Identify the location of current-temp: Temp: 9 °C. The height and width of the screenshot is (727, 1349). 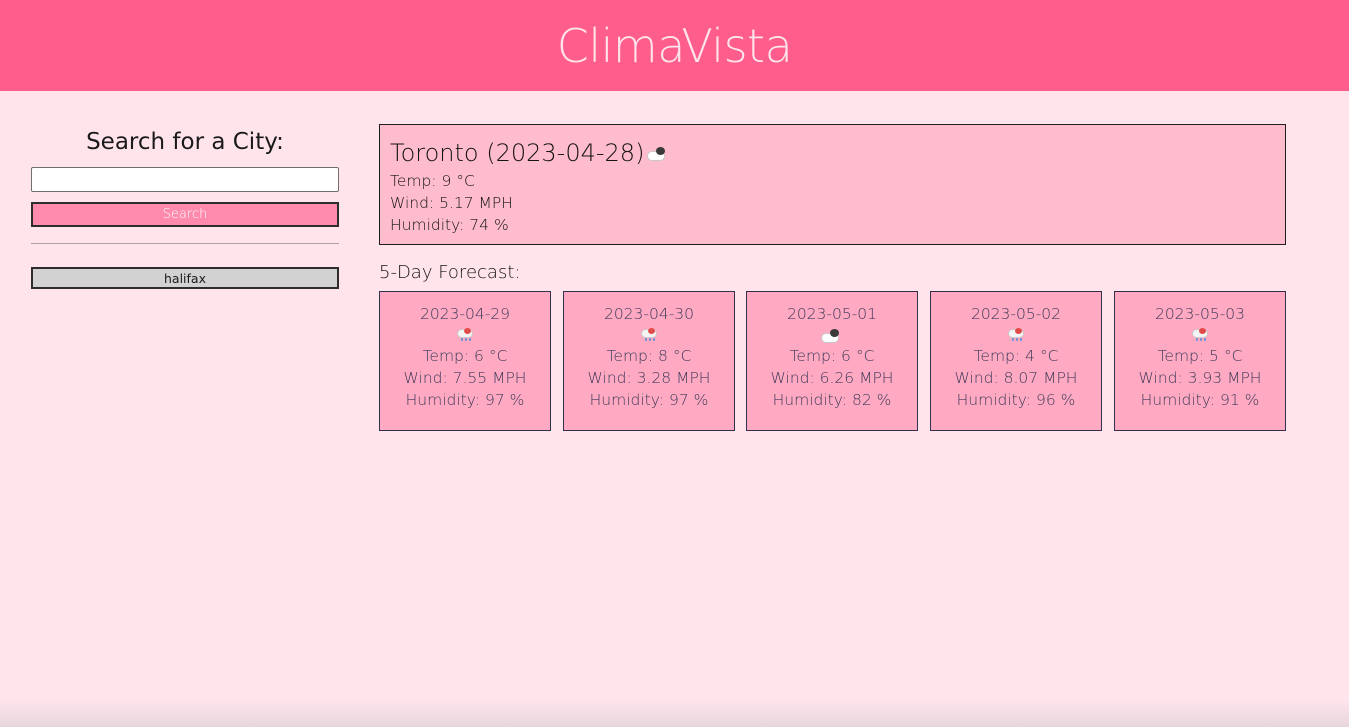
(432, 181).